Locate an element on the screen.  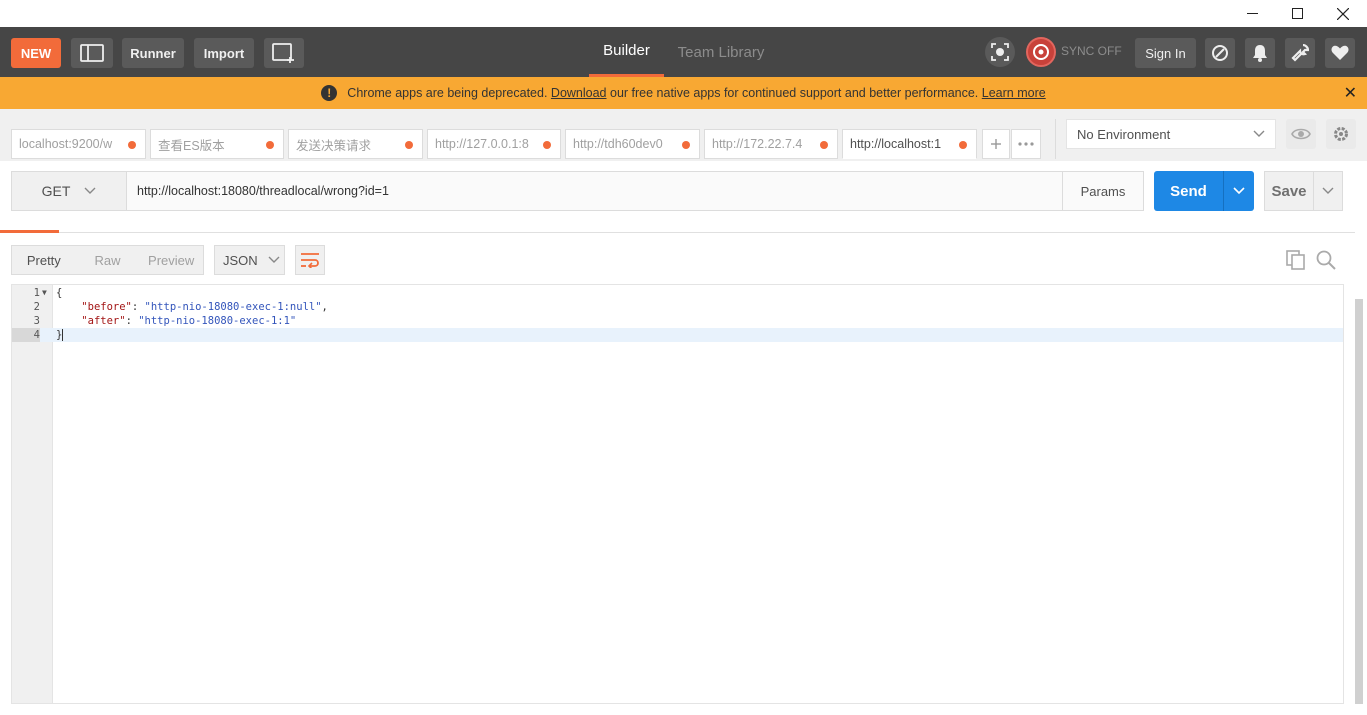
search-button is located at coordinates (1326, 260).